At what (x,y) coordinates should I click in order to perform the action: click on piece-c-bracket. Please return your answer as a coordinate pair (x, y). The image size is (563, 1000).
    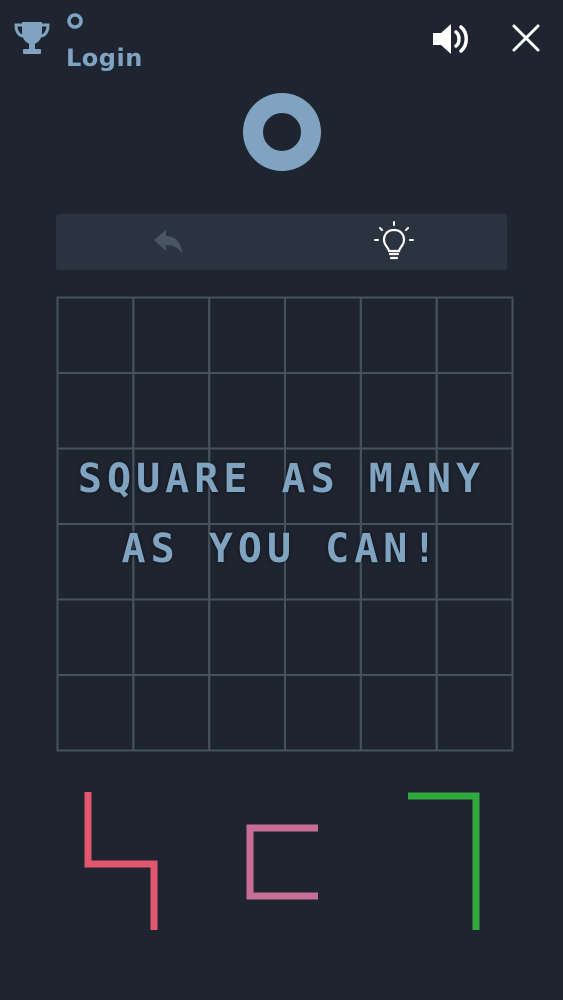
    Looking at the image, I should click on (283, 862).